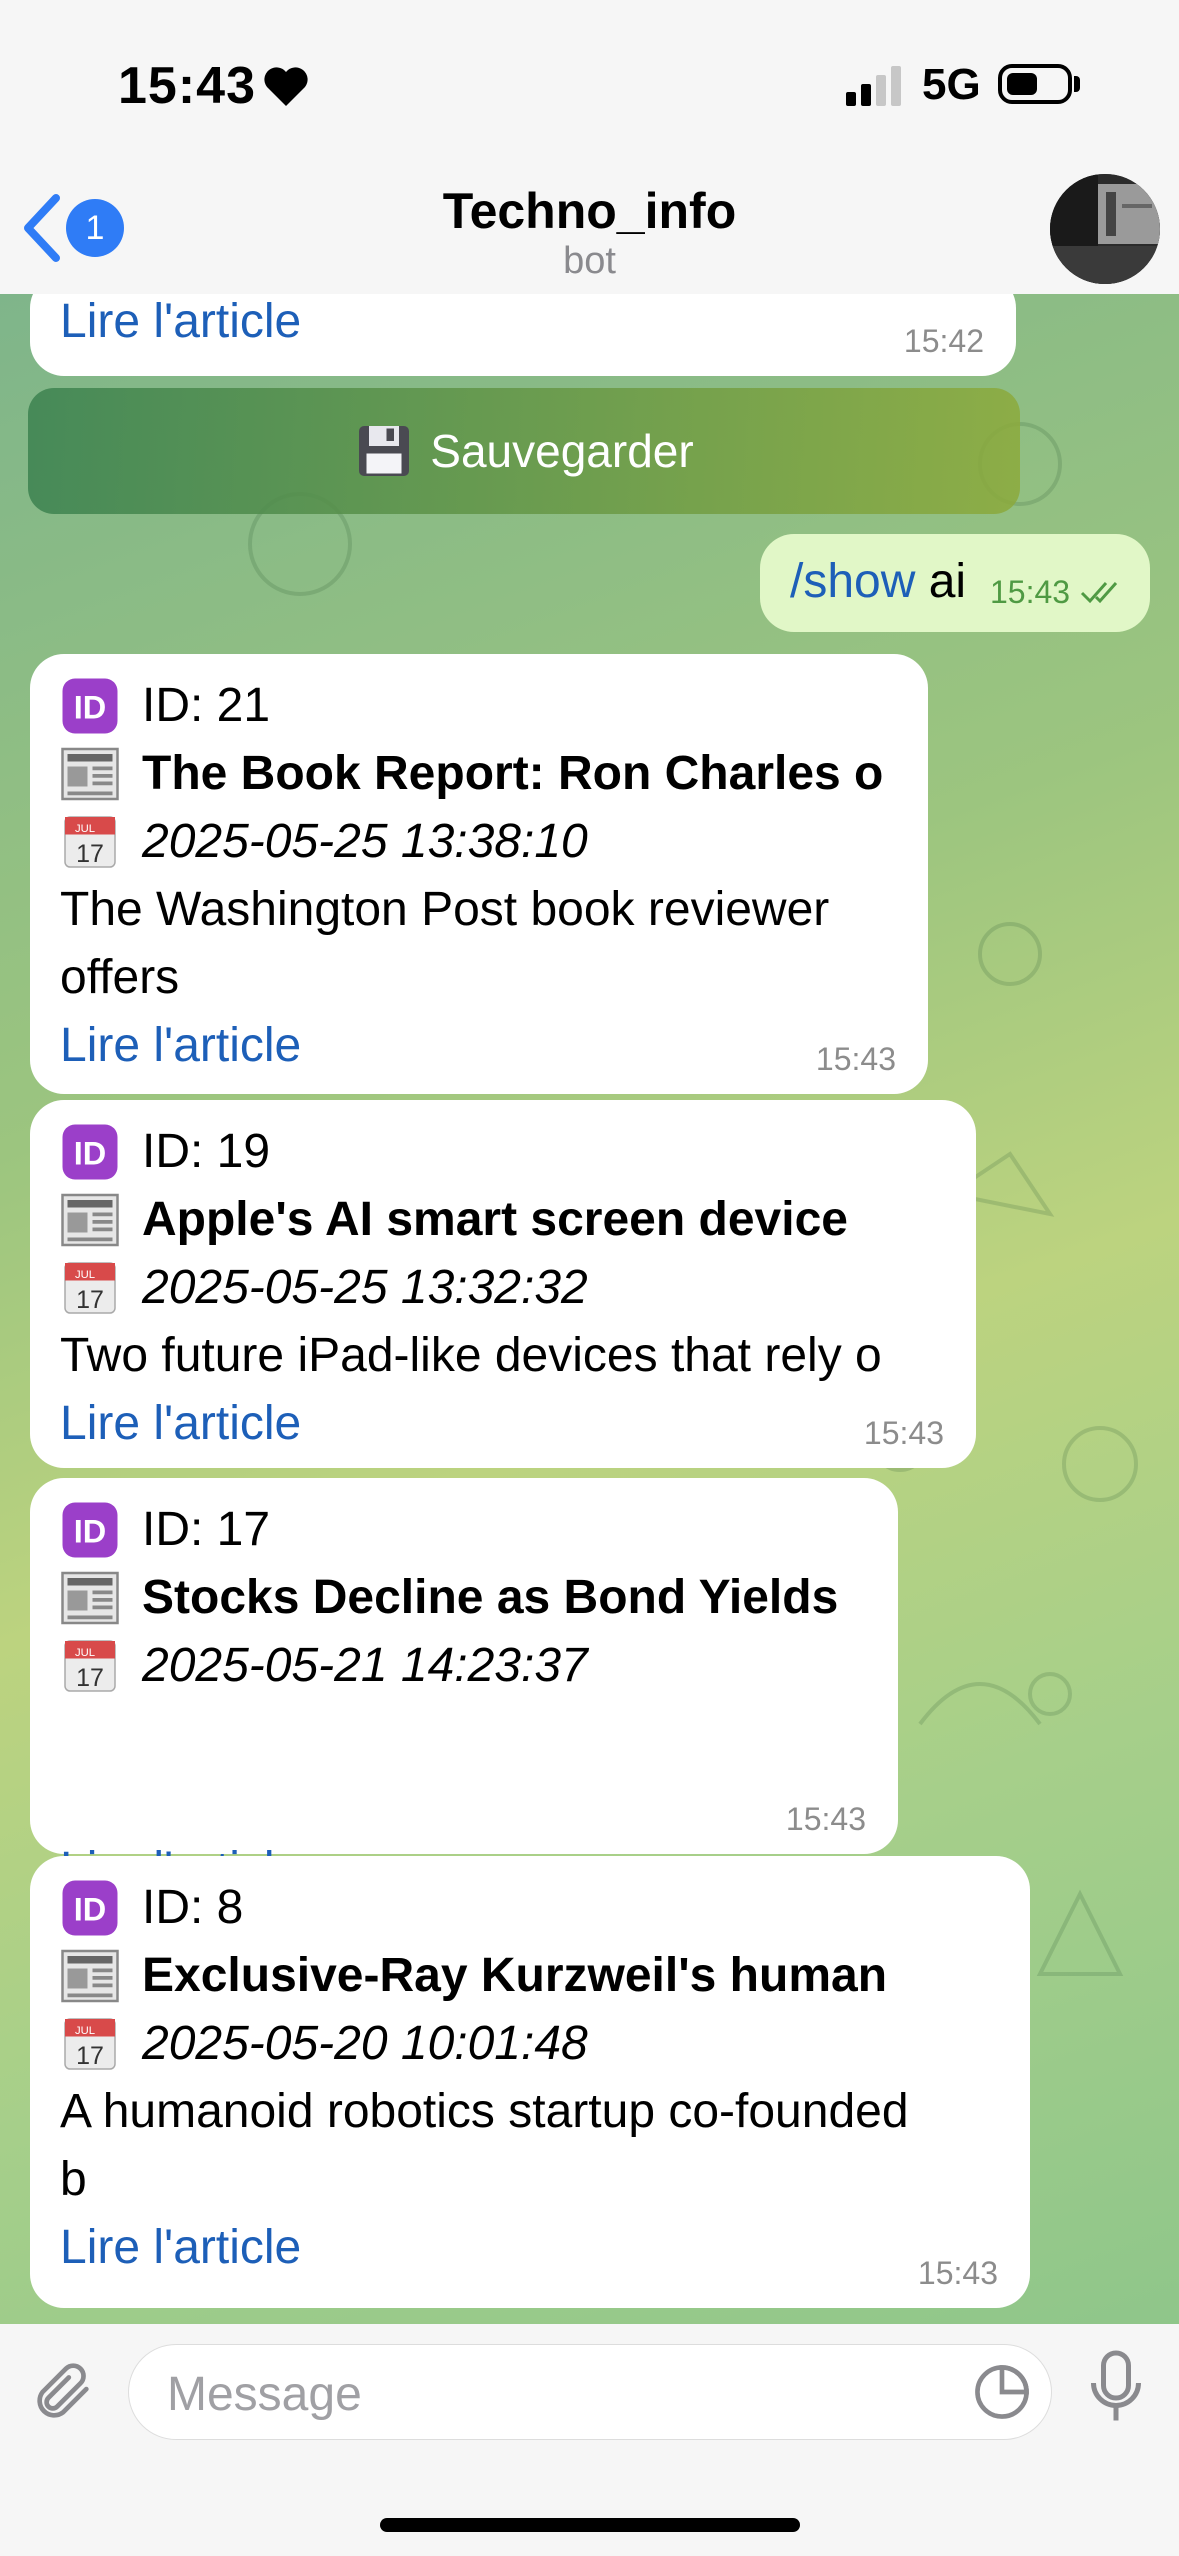 Image resolution: width=1179 pixels, height=2556 pixels. I want to click on article-description: A humanoid robotics startup co-founded b, so click(484, 2145).